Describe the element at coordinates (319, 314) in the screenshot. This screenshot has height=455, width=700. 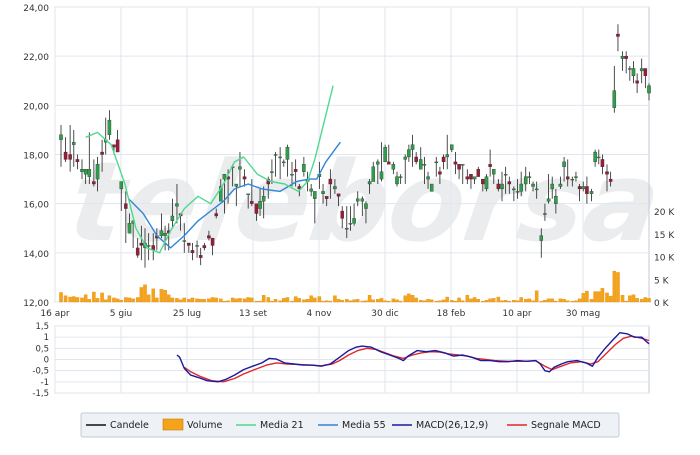
I see `x-tick-label: 4 nov` at that location.